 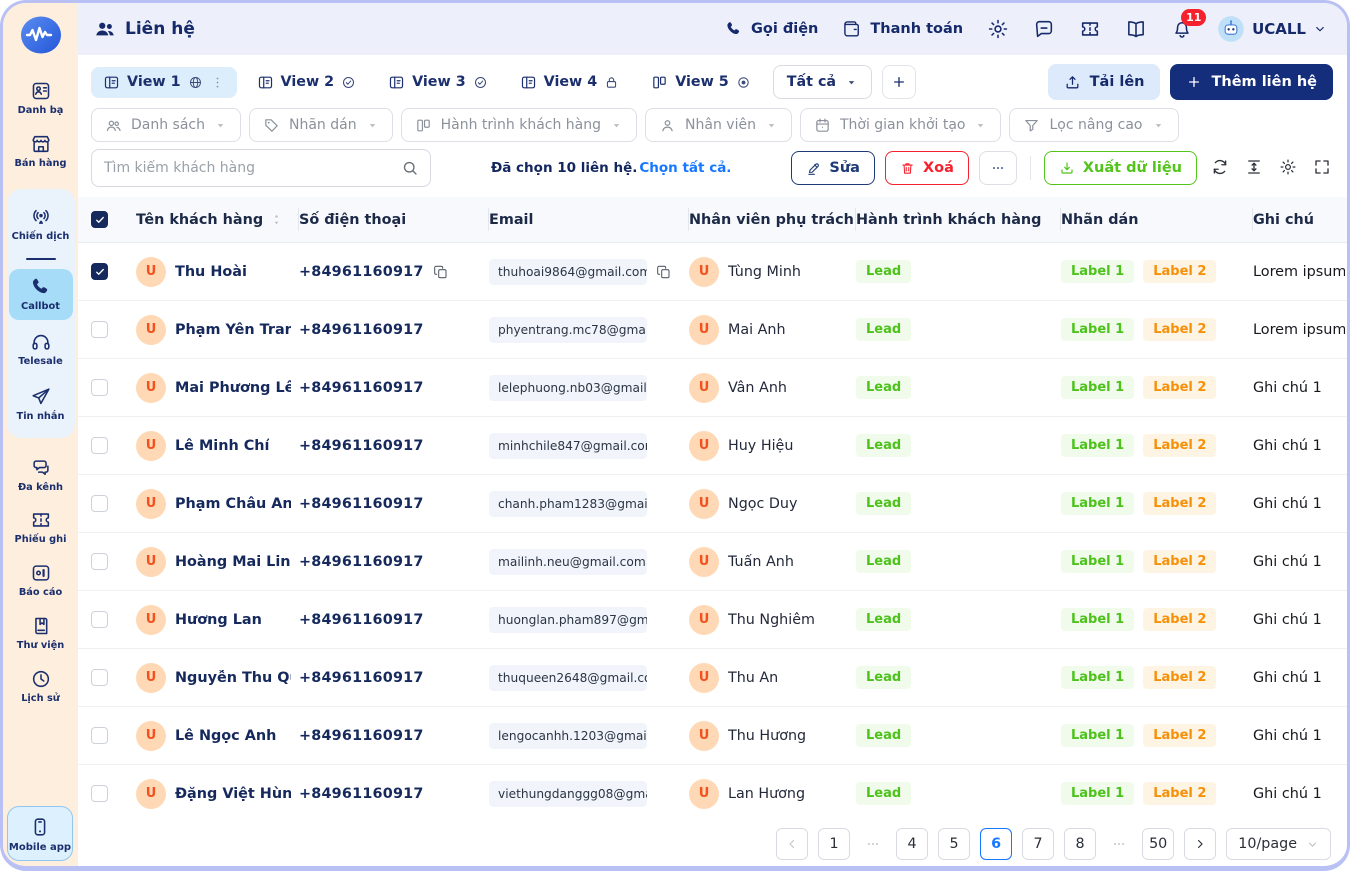 What do you see at coordinates (902, 29) in the screenshot?
I see `payment-button: Thanh toán` at bounding box center [902, 29].